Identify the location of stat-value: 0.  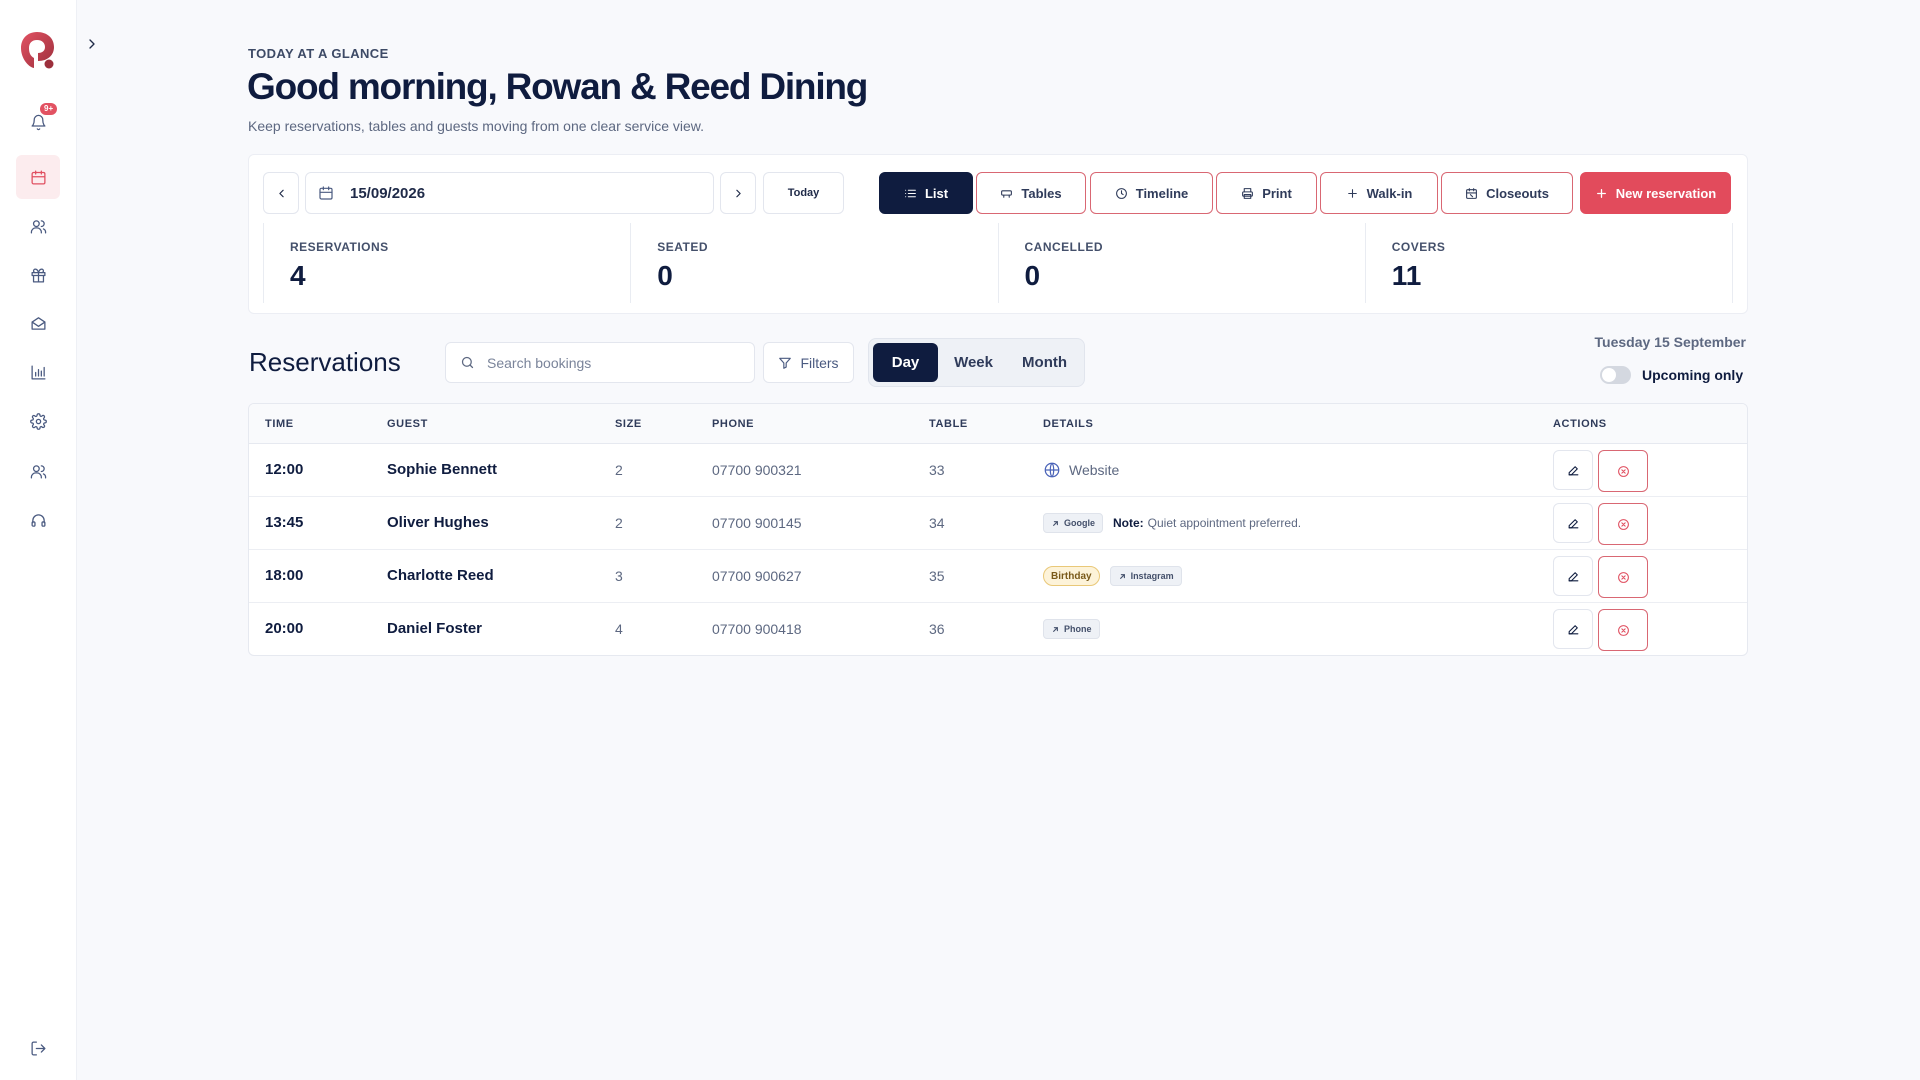
(1032, 275).